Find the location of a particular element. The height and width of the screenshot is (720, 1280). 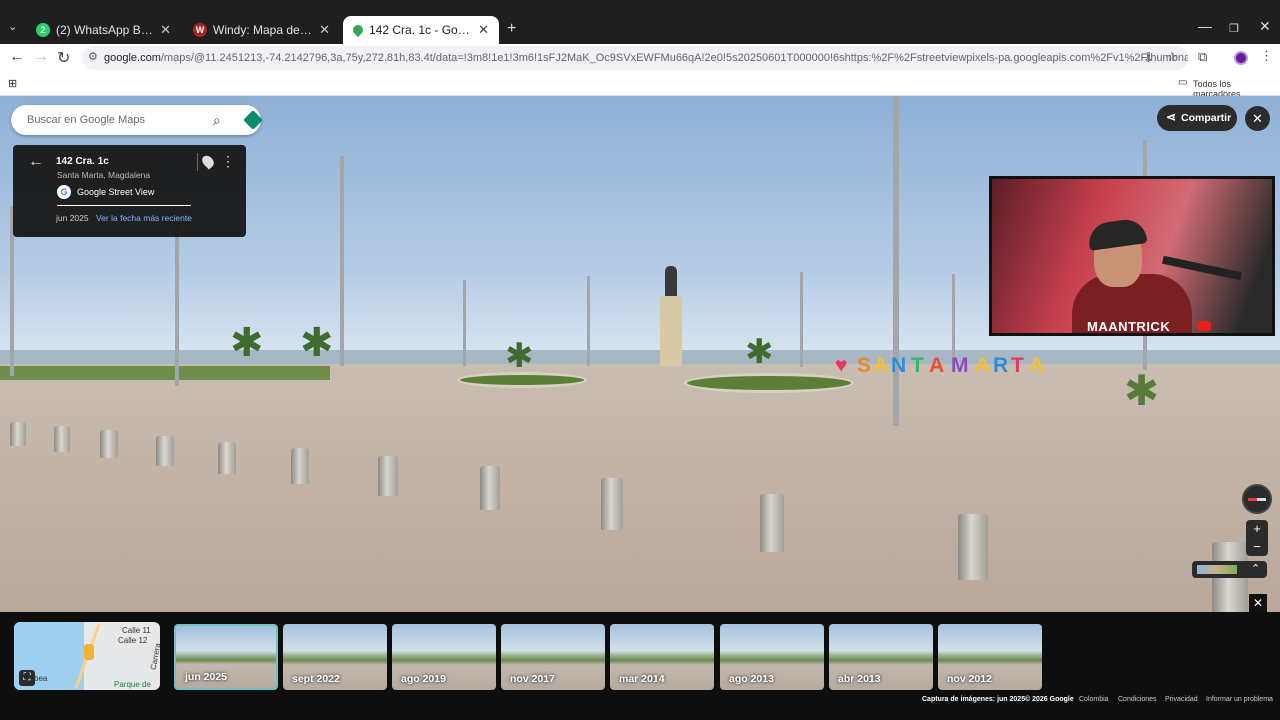

timeline-thumb: abr 2013 is located at coordinates (881, 657).